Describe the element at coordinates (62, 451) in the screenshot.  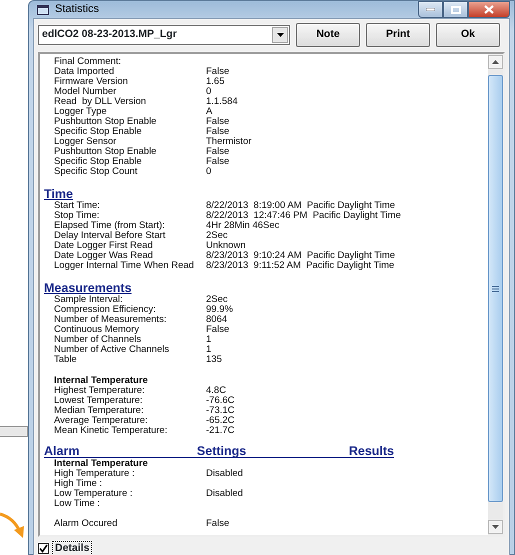
I see `column-heading: Alarm` at that location.